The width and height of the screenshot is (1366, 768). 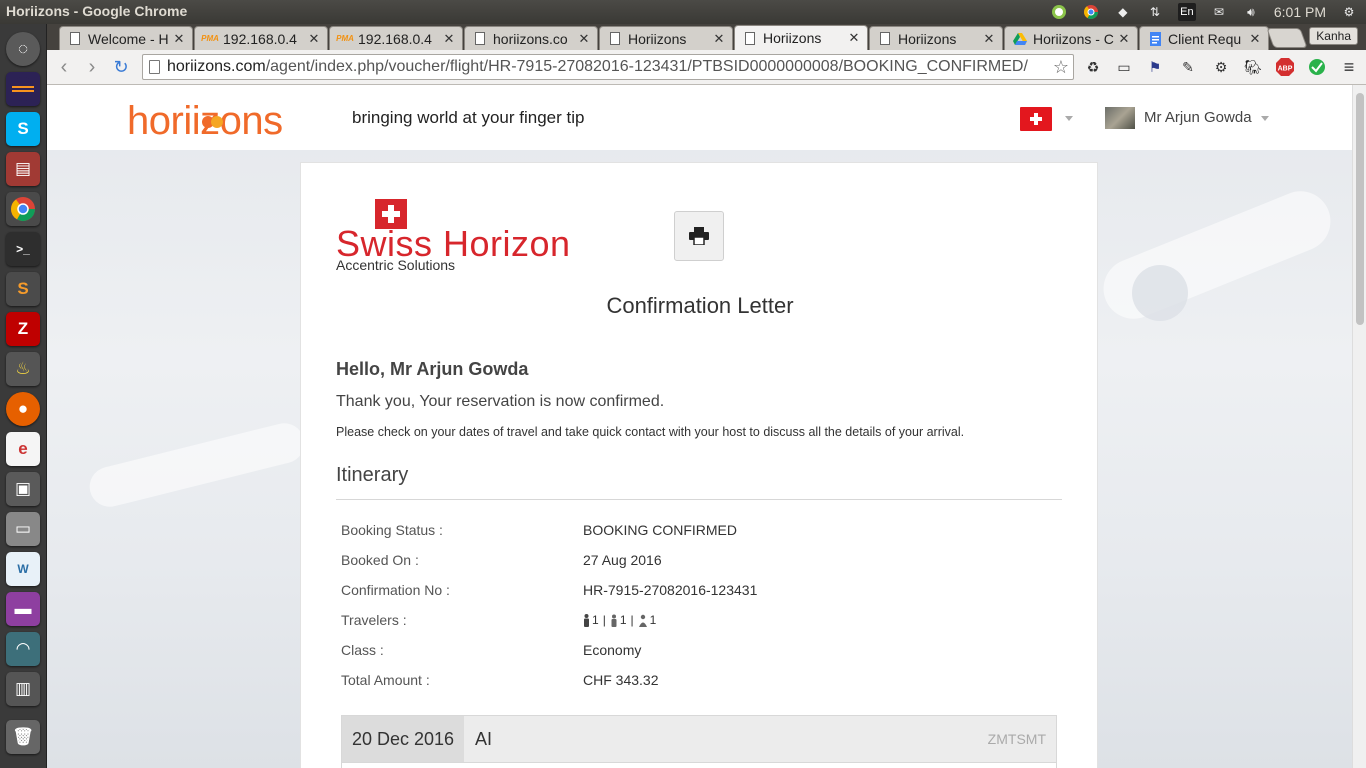 I want to click on firefox-icon: ●, so click(x=23, y=409).